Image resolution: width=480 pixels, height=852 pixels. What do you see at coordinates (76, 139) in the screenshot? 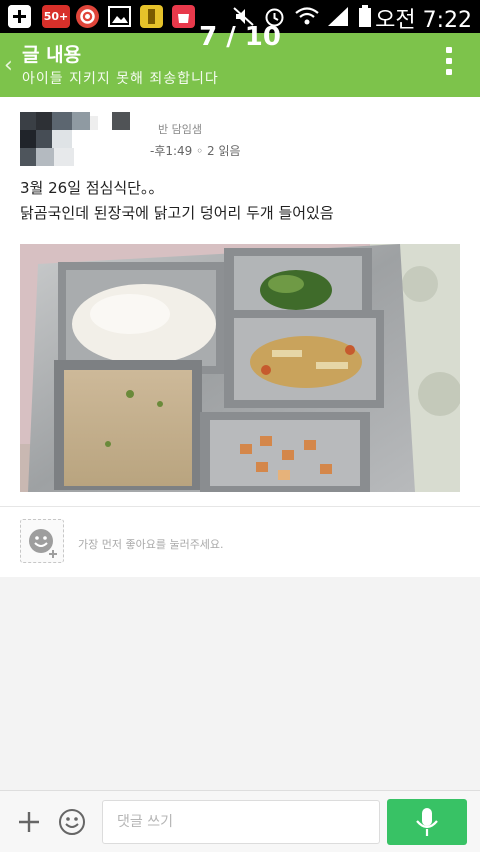
I see `avatar` at bounding box center [76, 139].